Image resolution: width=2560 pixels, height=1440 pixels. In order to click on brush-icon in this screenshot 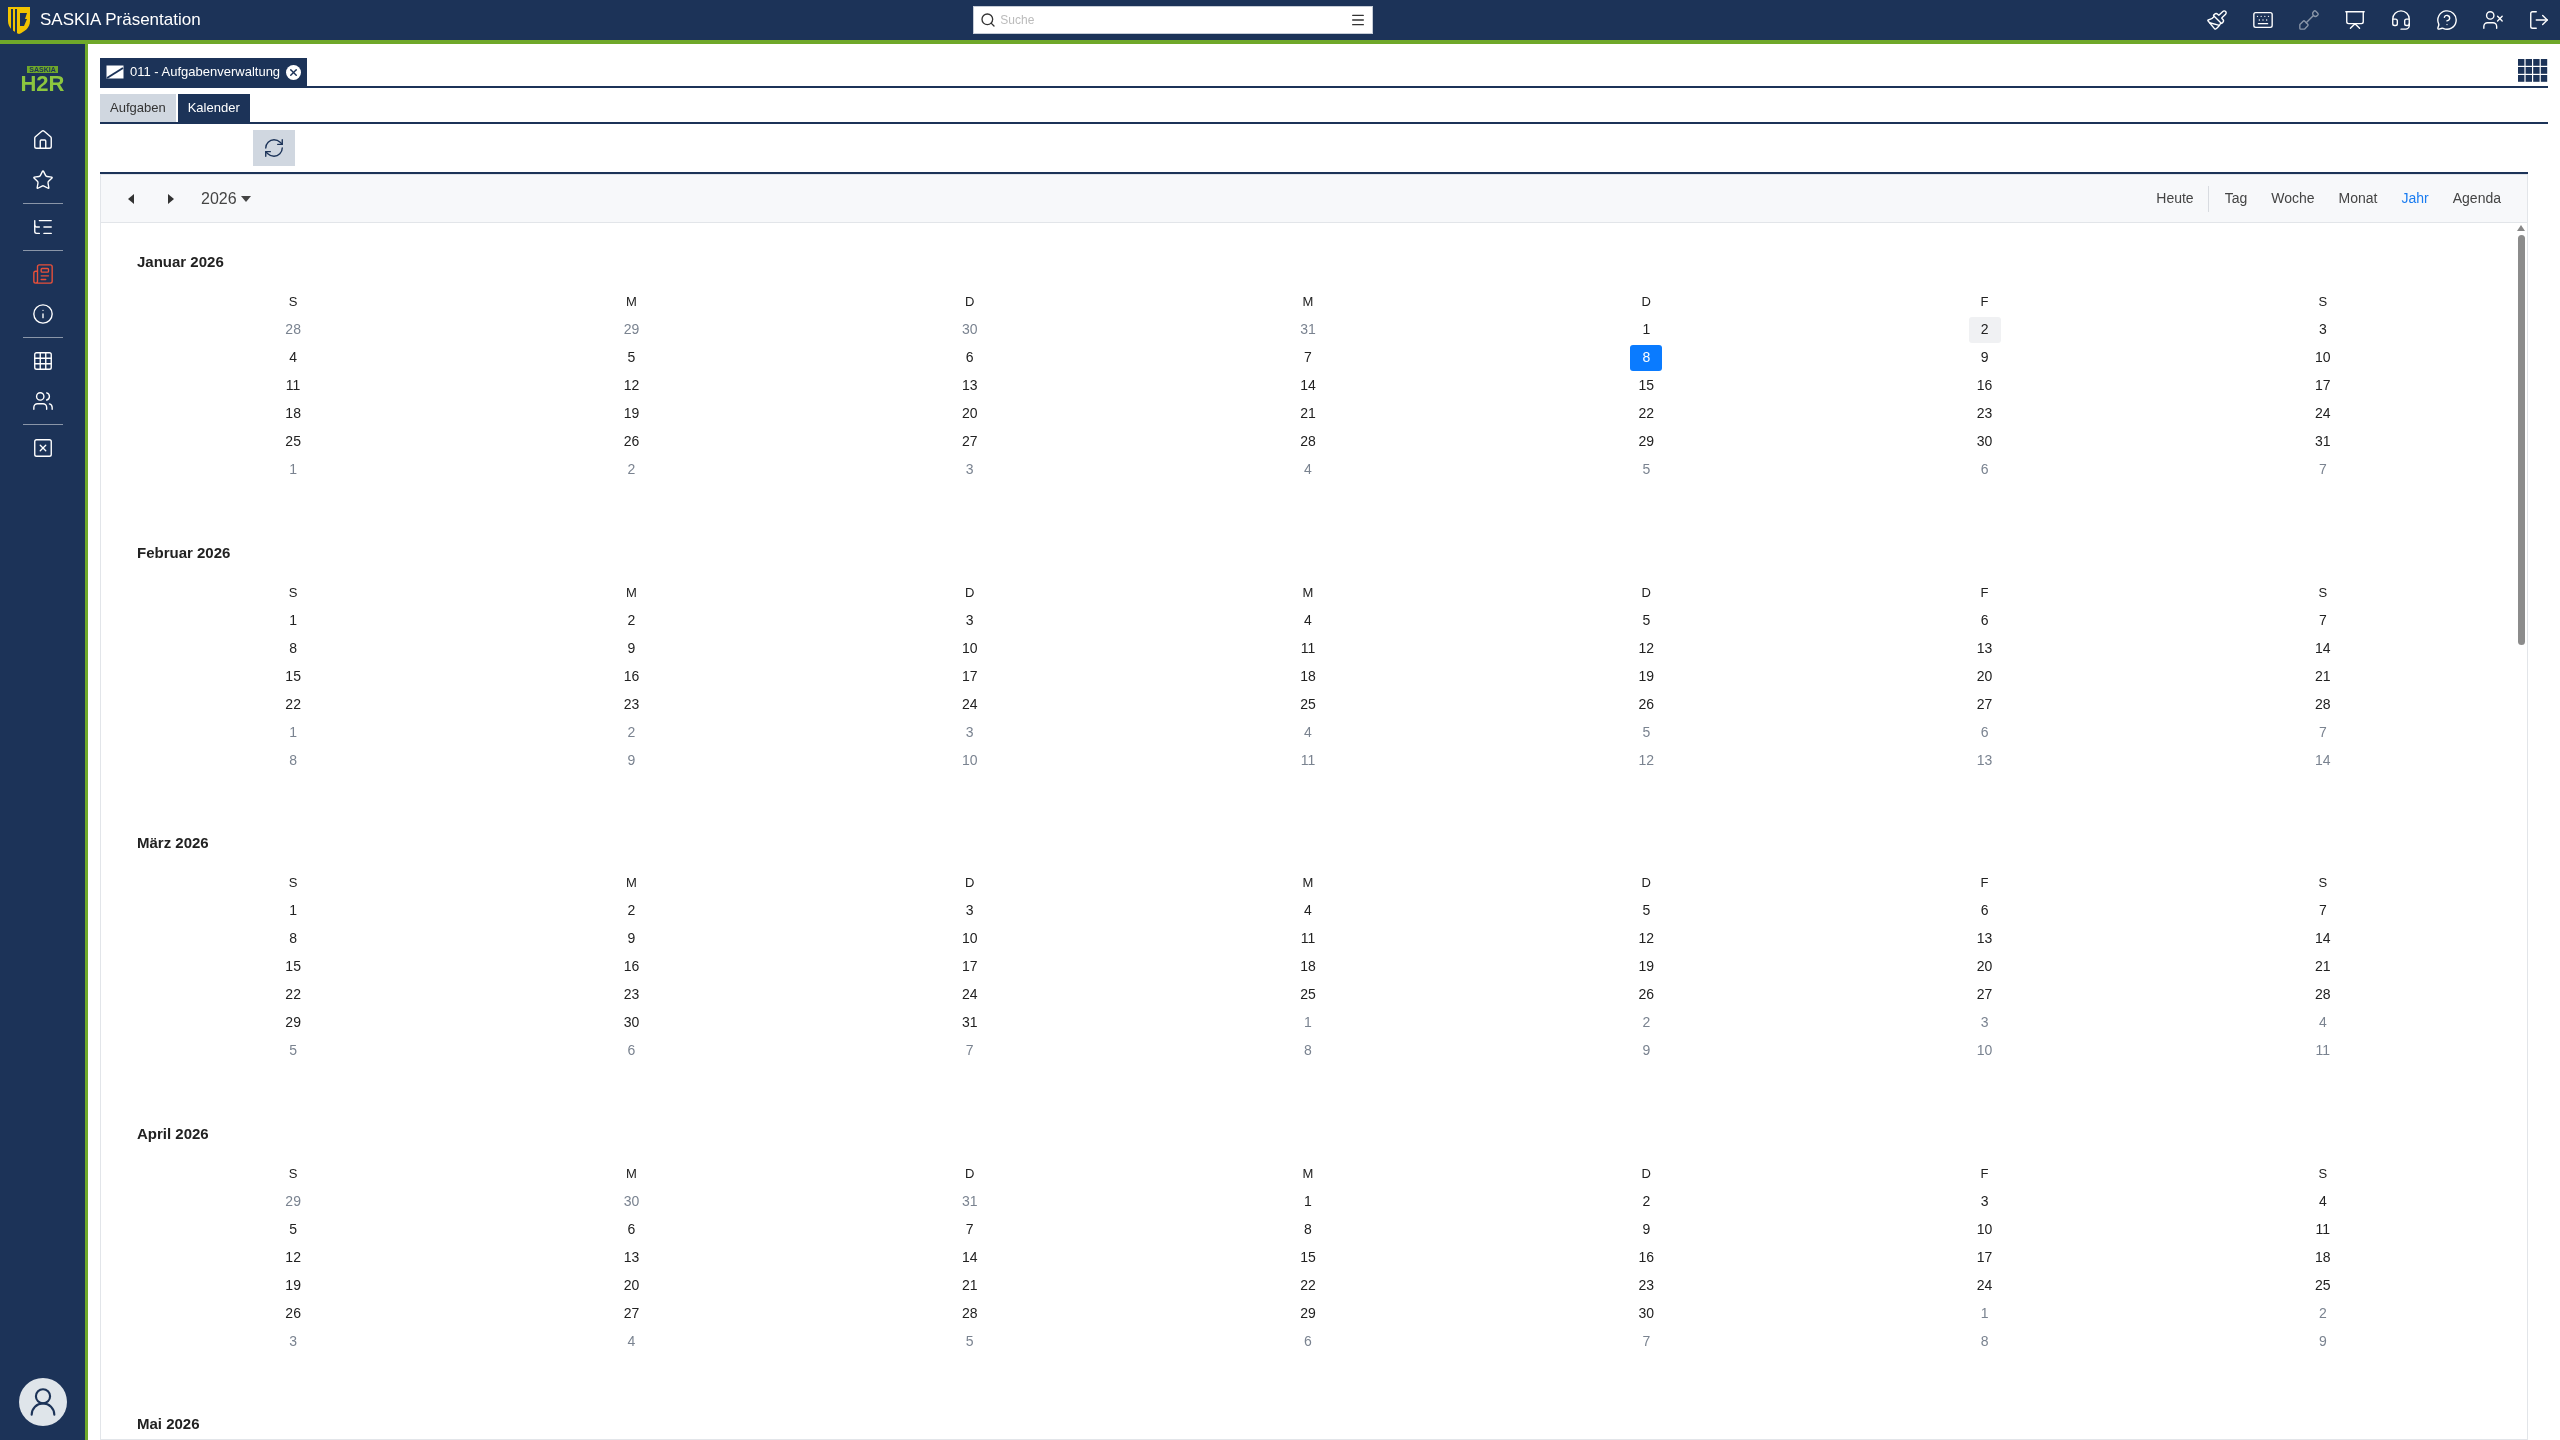, I will do `click(2217, 20)`.